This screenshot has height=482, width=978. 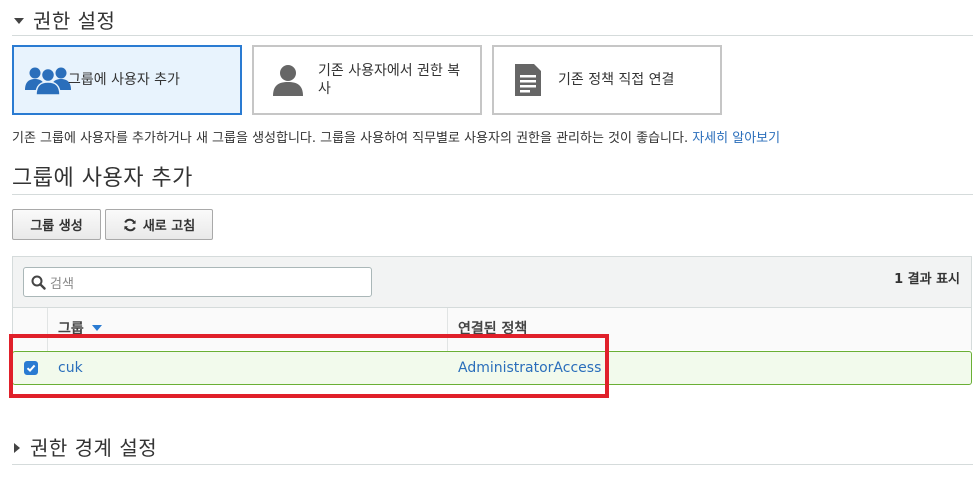 I want to click on option-copy-permissions-label: 기존 사용자에서 권한 복 사, so click(x=389, y=80).